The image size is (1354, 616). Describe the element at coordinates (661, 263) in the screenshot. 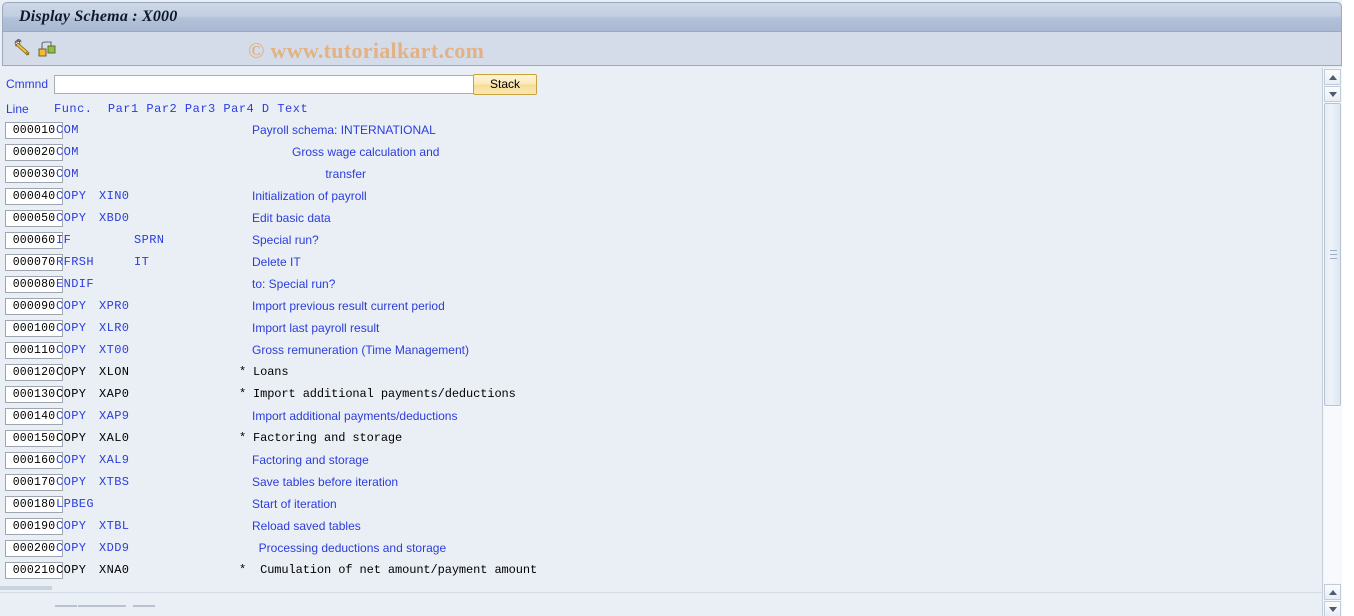

I see `table-row: 000070 RFRSH IT Delete IT` at that location.